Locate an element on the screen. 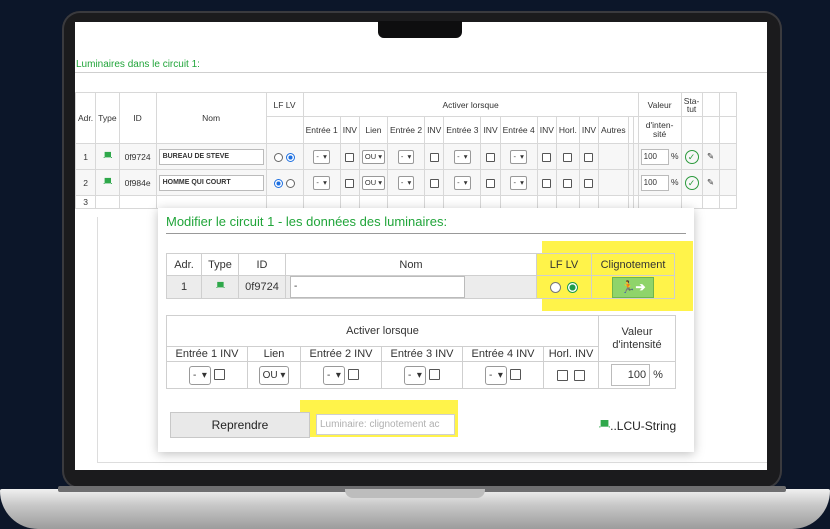  dlg-entree3-cell: - ▾ is located at coordinates (422, 375).